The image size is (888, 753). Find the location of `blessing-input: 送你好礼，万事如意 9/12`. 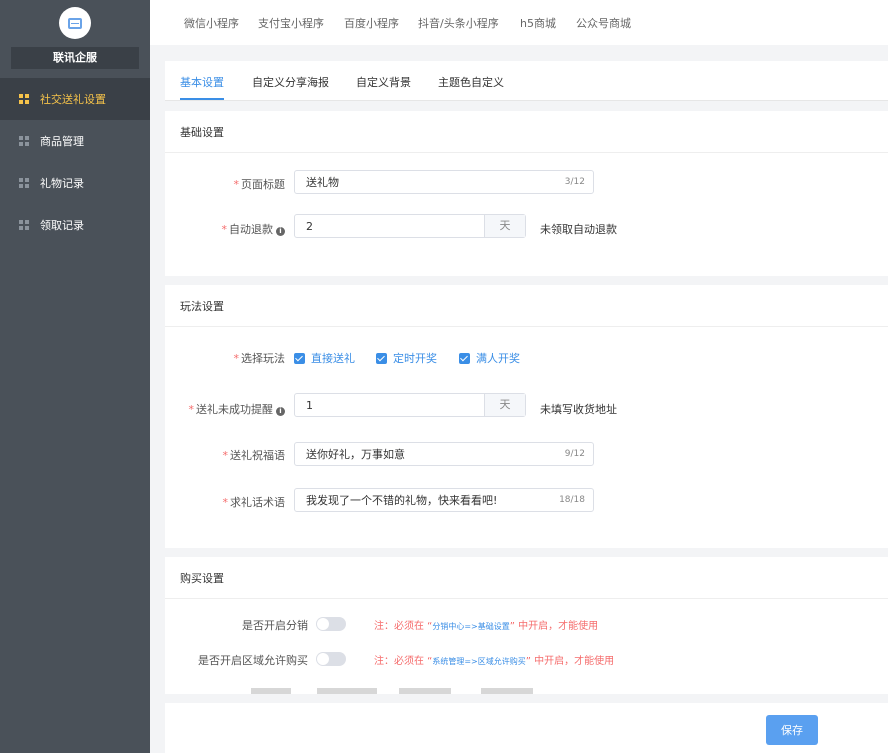

blessing-input: 送你好礼，万事如意 9/12 is located at coordinates (444, 454).